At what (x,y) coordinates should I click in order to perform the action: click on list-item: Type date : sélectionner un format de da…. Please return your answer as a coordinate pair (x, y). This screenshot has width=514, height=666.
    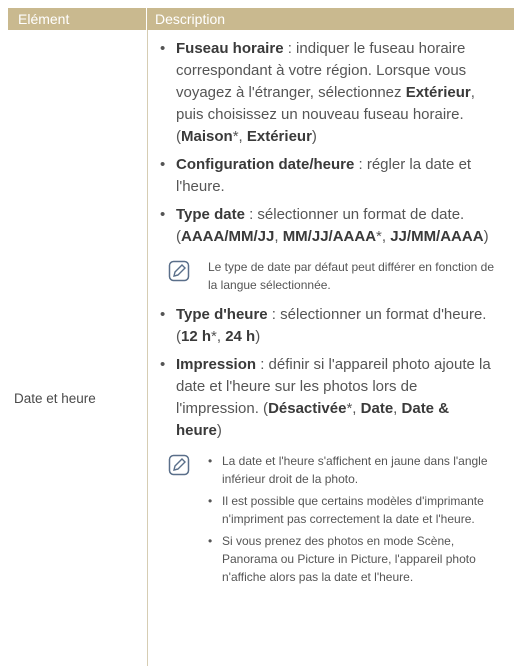
    Looking at the image, I should click on (328, 226).